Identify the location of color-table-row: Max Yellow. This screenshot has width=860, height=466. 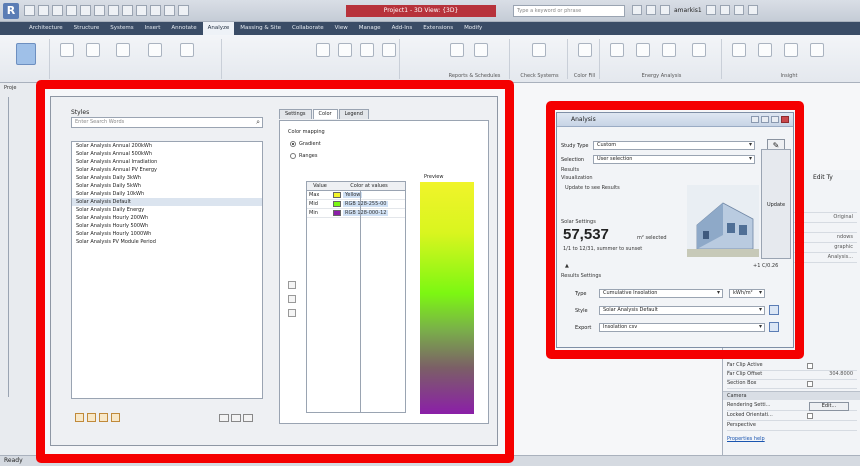
(356, 195).